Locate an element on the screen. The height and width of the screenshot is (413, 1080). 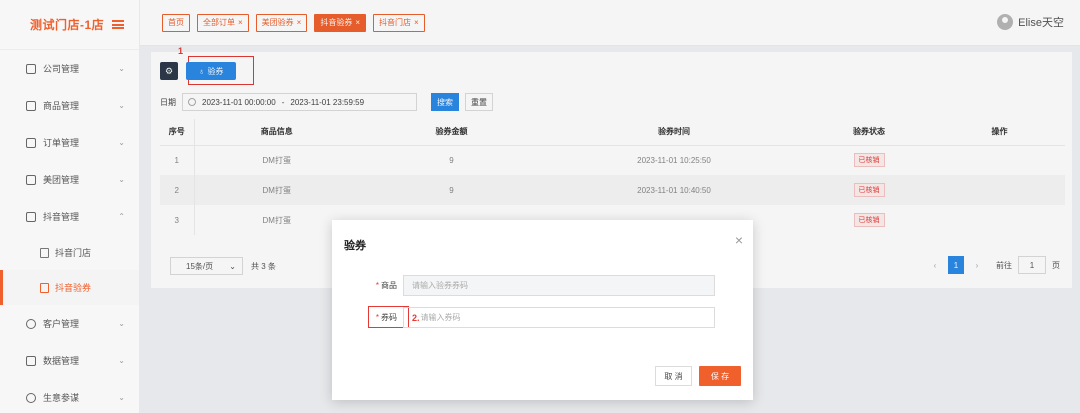
product-placeholder: 请输入验券券码 is located at coordinates (440, 285).